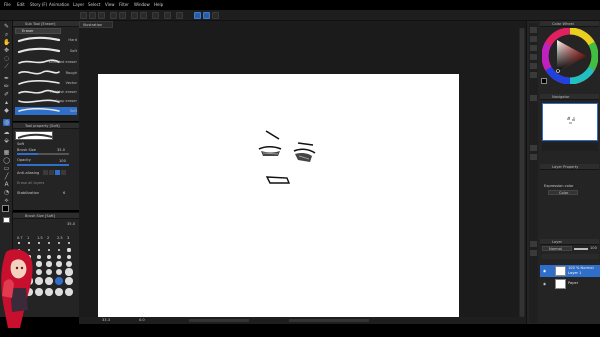 This screenshot has height=337, width=600. I want to click on clear-icon, so click(134, 15).